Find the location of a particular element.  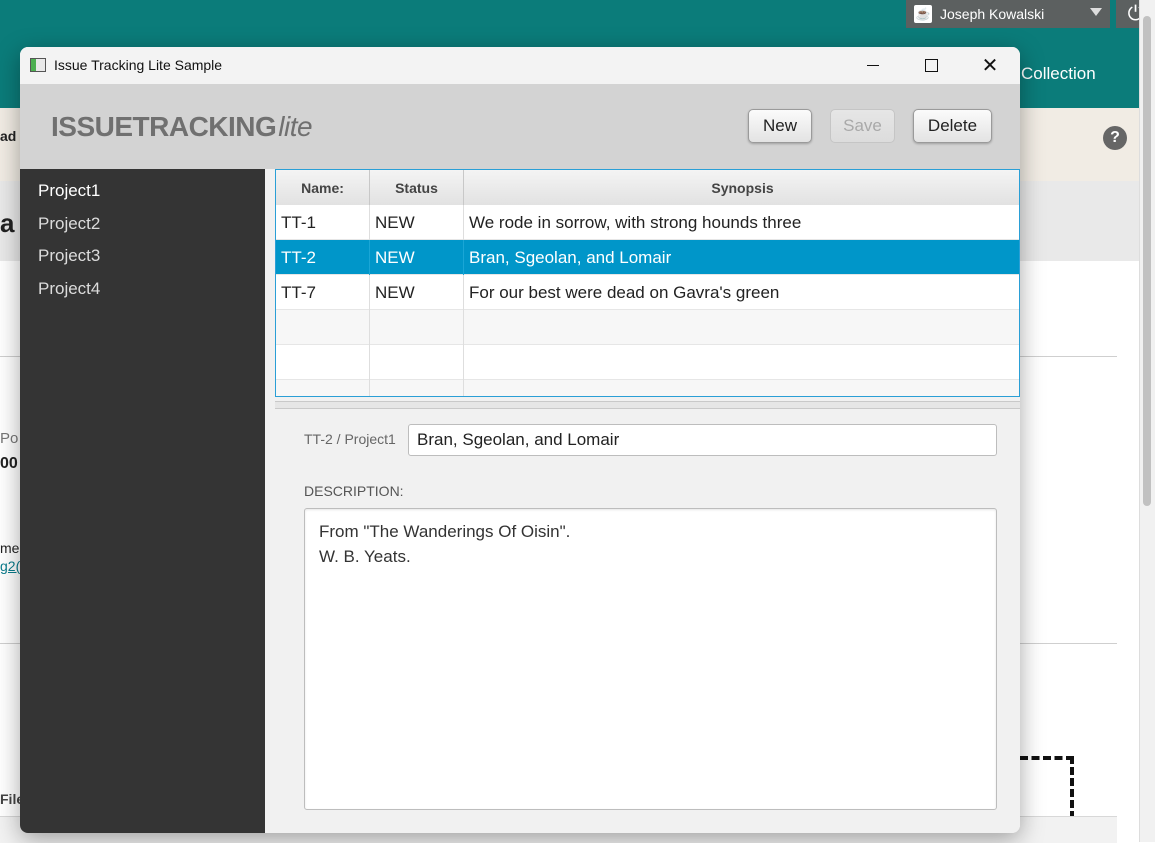

title-bar: Issue Tracking Lite Sample ✕ is located at coordinates (520, 65).